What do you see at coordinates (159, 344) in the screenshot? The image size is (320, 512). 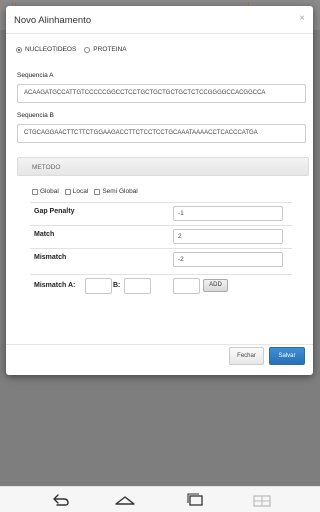 I see `footer-divider` at bounding box center [159, 344].